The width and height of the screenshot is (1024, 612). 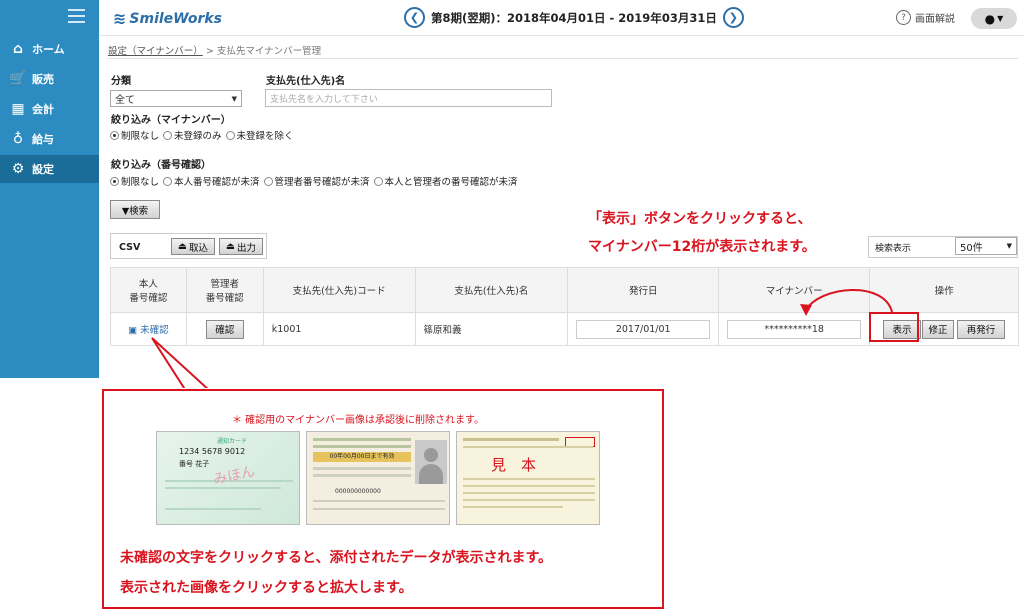 What do you see at coordinates (241, 246) in the screenshot?
I see `csv-export-button: ⏏ 出力` at bounding box center [241, 246].